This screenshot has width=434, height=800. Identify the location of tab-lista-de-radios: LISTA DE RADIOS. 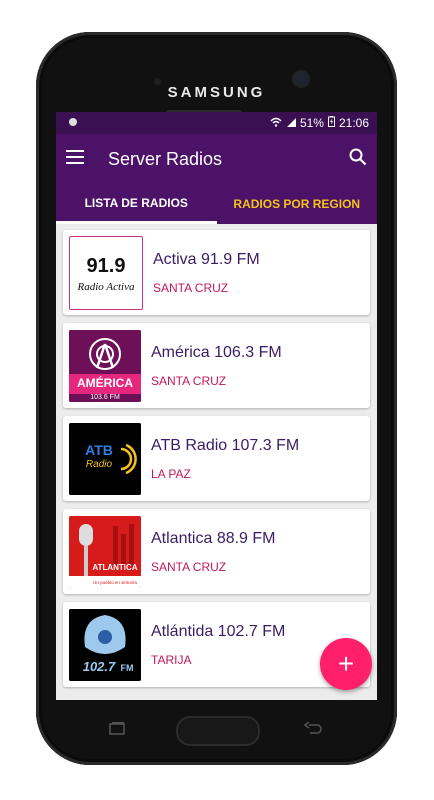
(136, 204).